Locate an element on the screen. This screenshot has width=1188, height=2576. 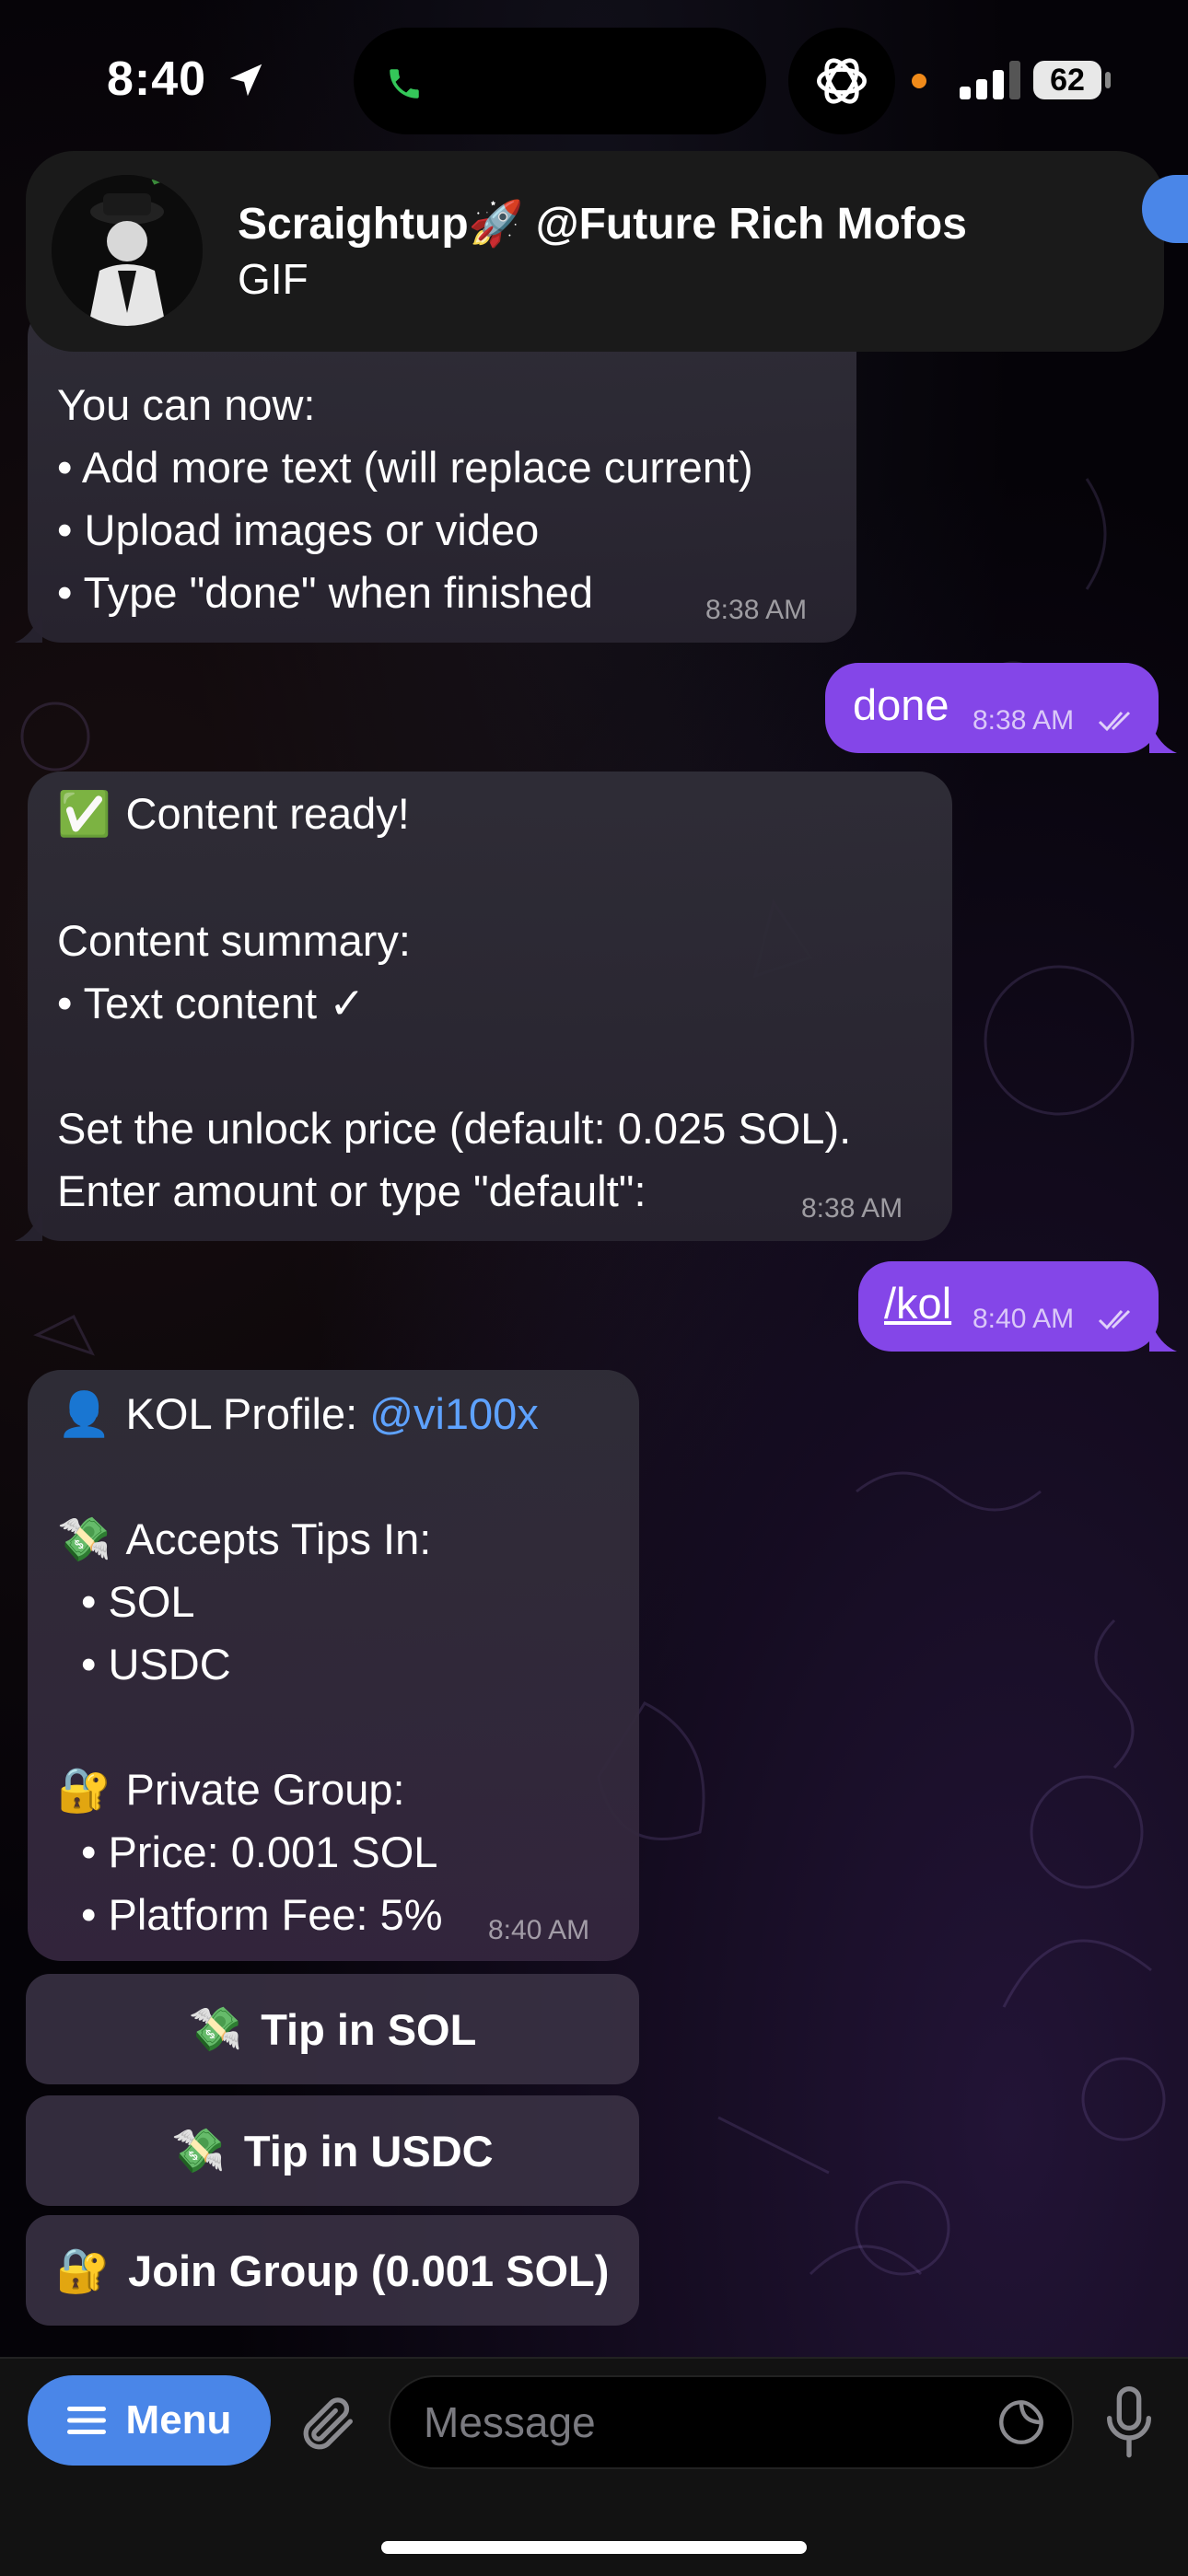
message-line: 💸 Accepts Tips In: is located at coordinates (244, 1539).